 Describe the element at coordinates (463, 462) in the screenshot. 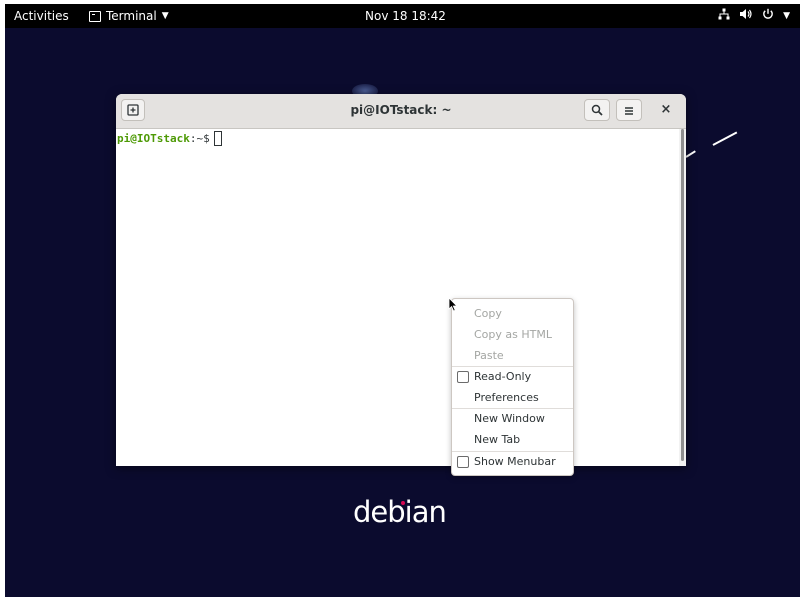

I see `show-menubar-checkbox` at that location.